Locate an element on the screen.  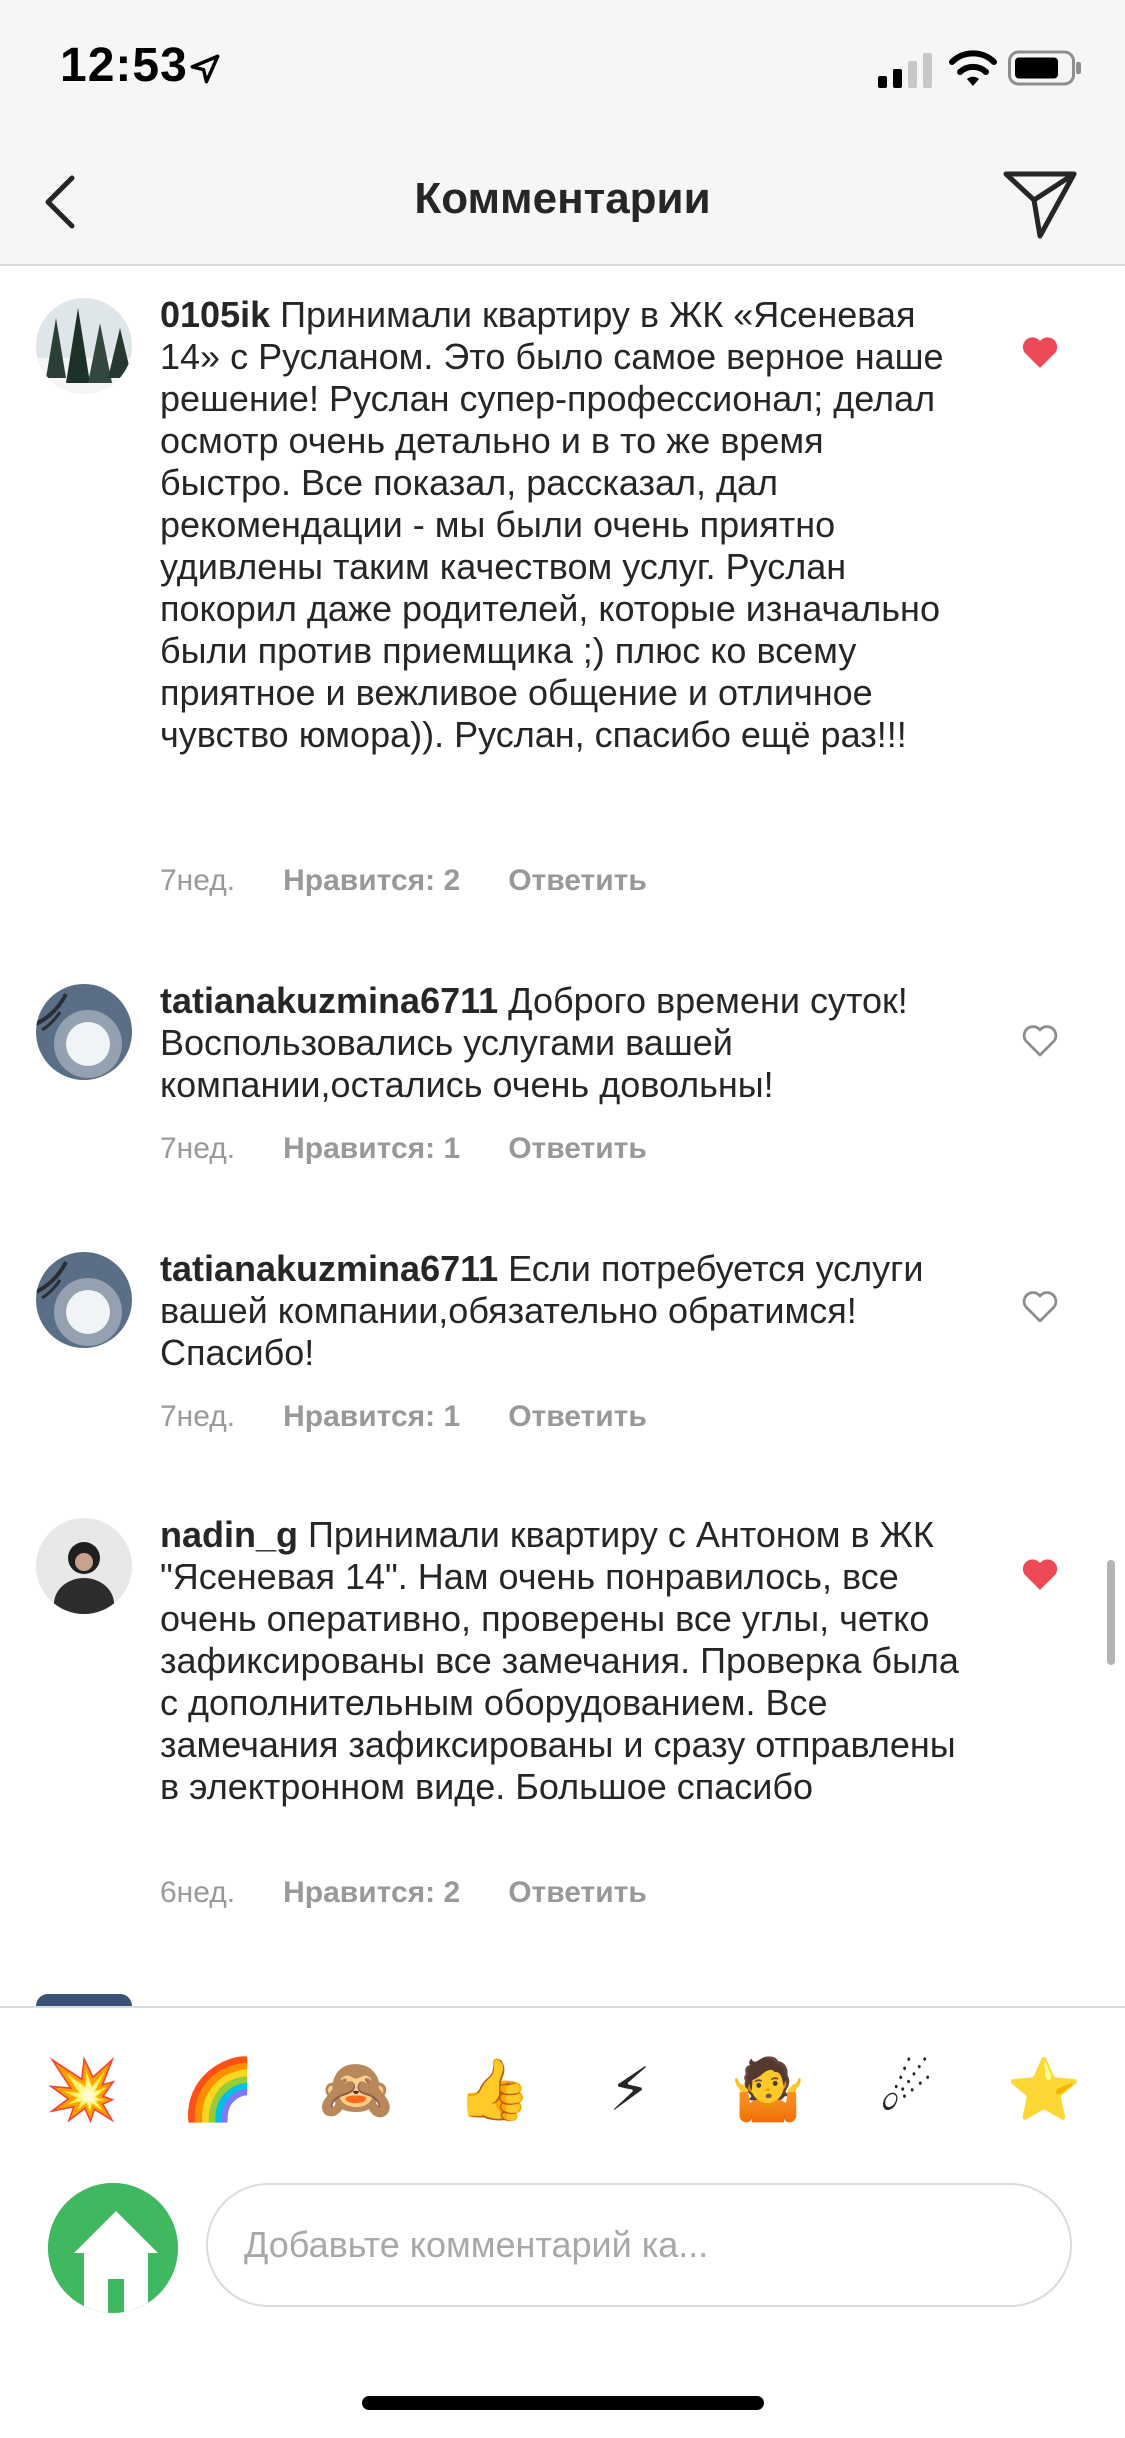
user-avatar is located at coordinates (113, 2248).